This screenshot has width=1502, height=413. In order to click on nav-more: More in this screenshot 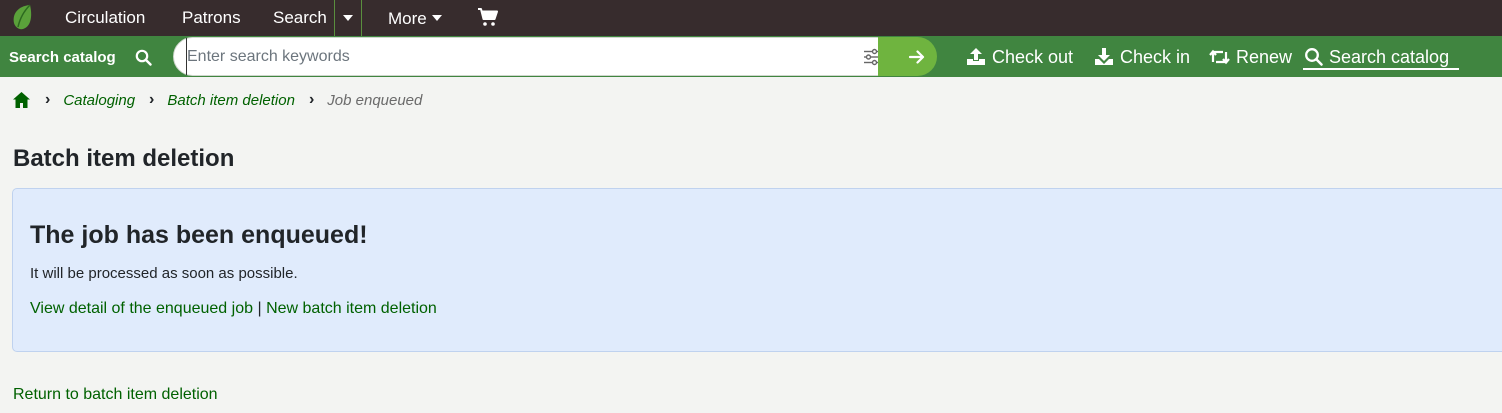, I will do `click(415, 18)`.